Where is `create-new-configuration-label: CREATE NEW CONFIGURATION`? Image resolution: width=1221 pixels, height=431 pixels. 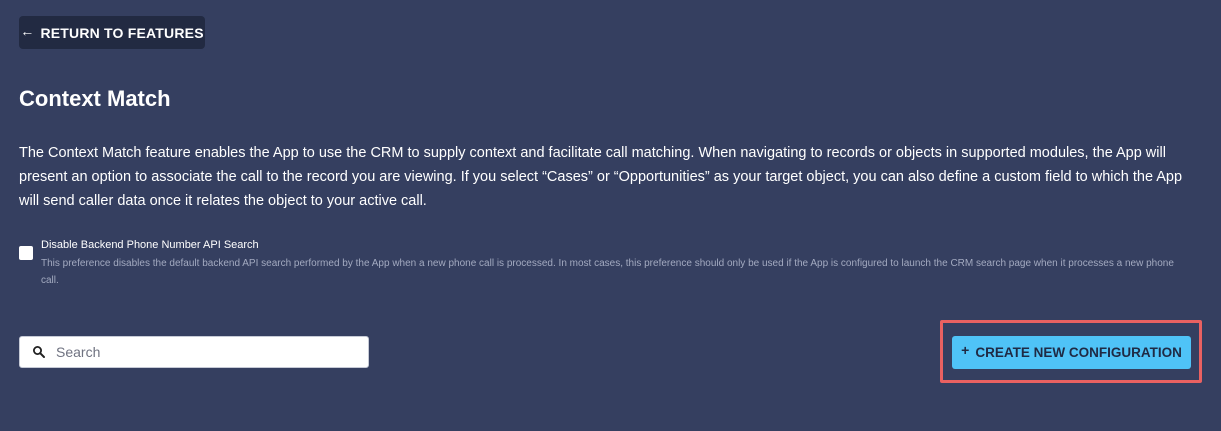 create-new-configuration-label: CREATE NEW CONFIGURATION is located at coordinates (1078, 352).